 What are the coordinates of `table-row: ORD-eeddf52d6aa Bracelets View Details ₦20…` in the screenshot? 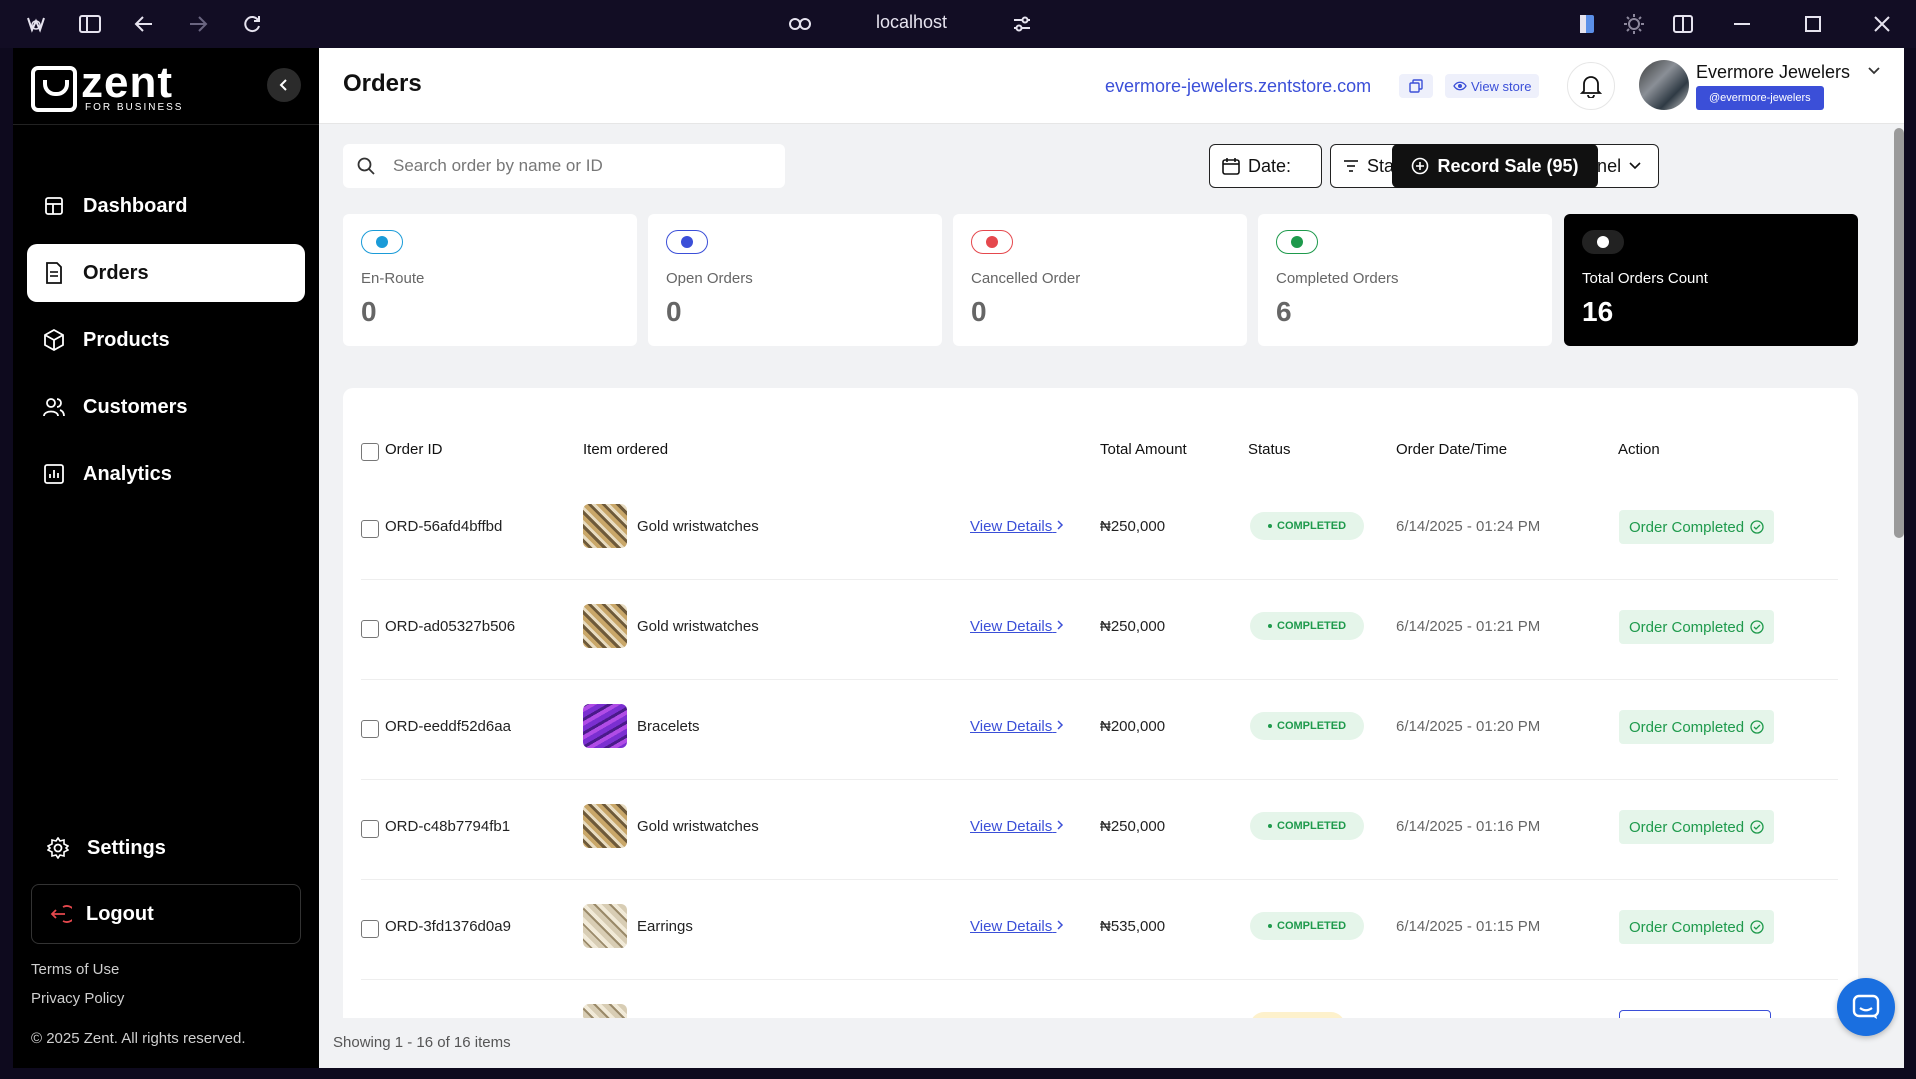 It's located at (1100, 730).